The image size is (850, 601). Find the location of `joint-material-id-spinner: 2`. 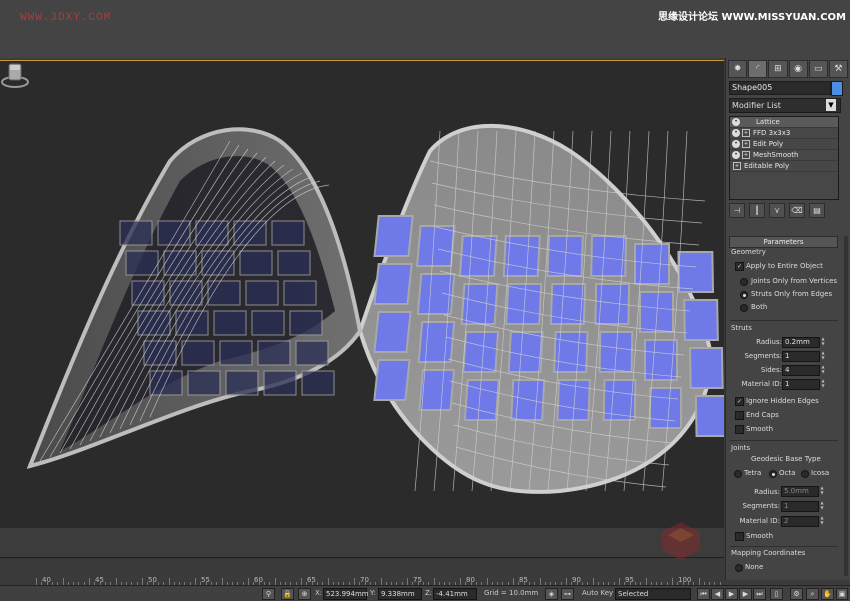

joint-material-id-spinner: 2 is located at coordinates (800, 521).